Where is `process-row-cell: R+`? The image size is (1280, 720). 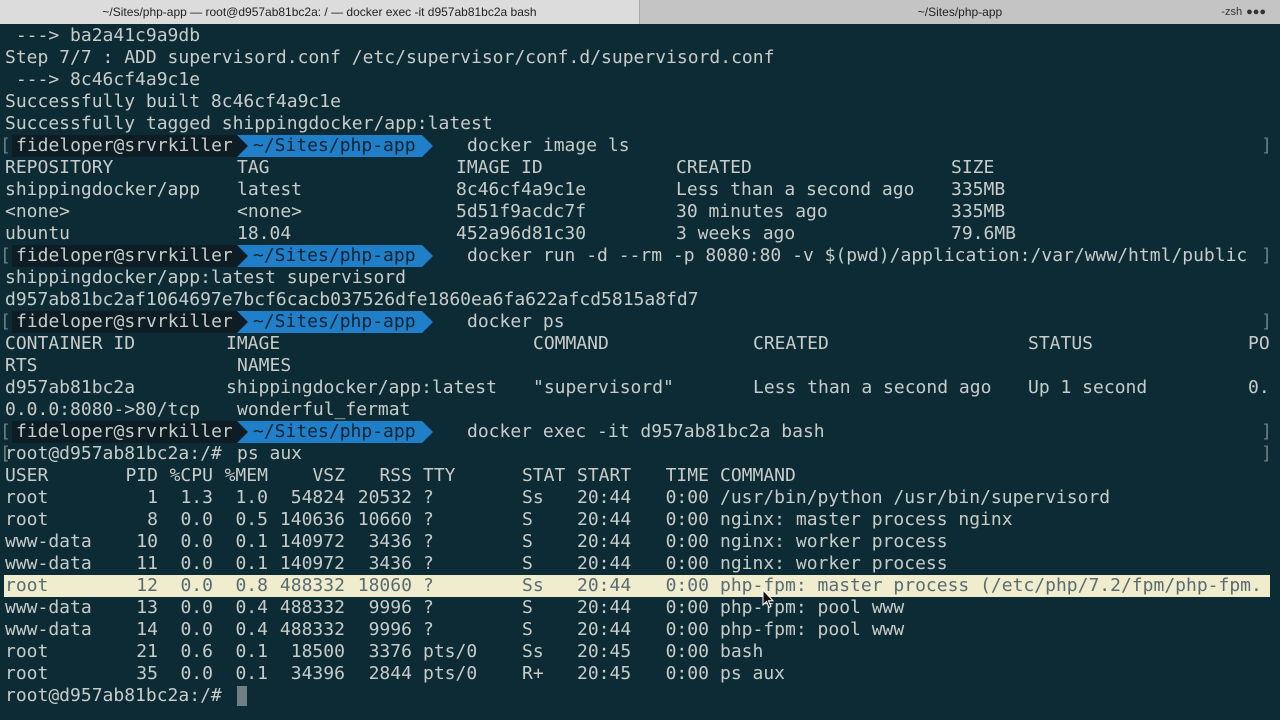 process-row-cell: R+ is located at coordinates (533, 673).